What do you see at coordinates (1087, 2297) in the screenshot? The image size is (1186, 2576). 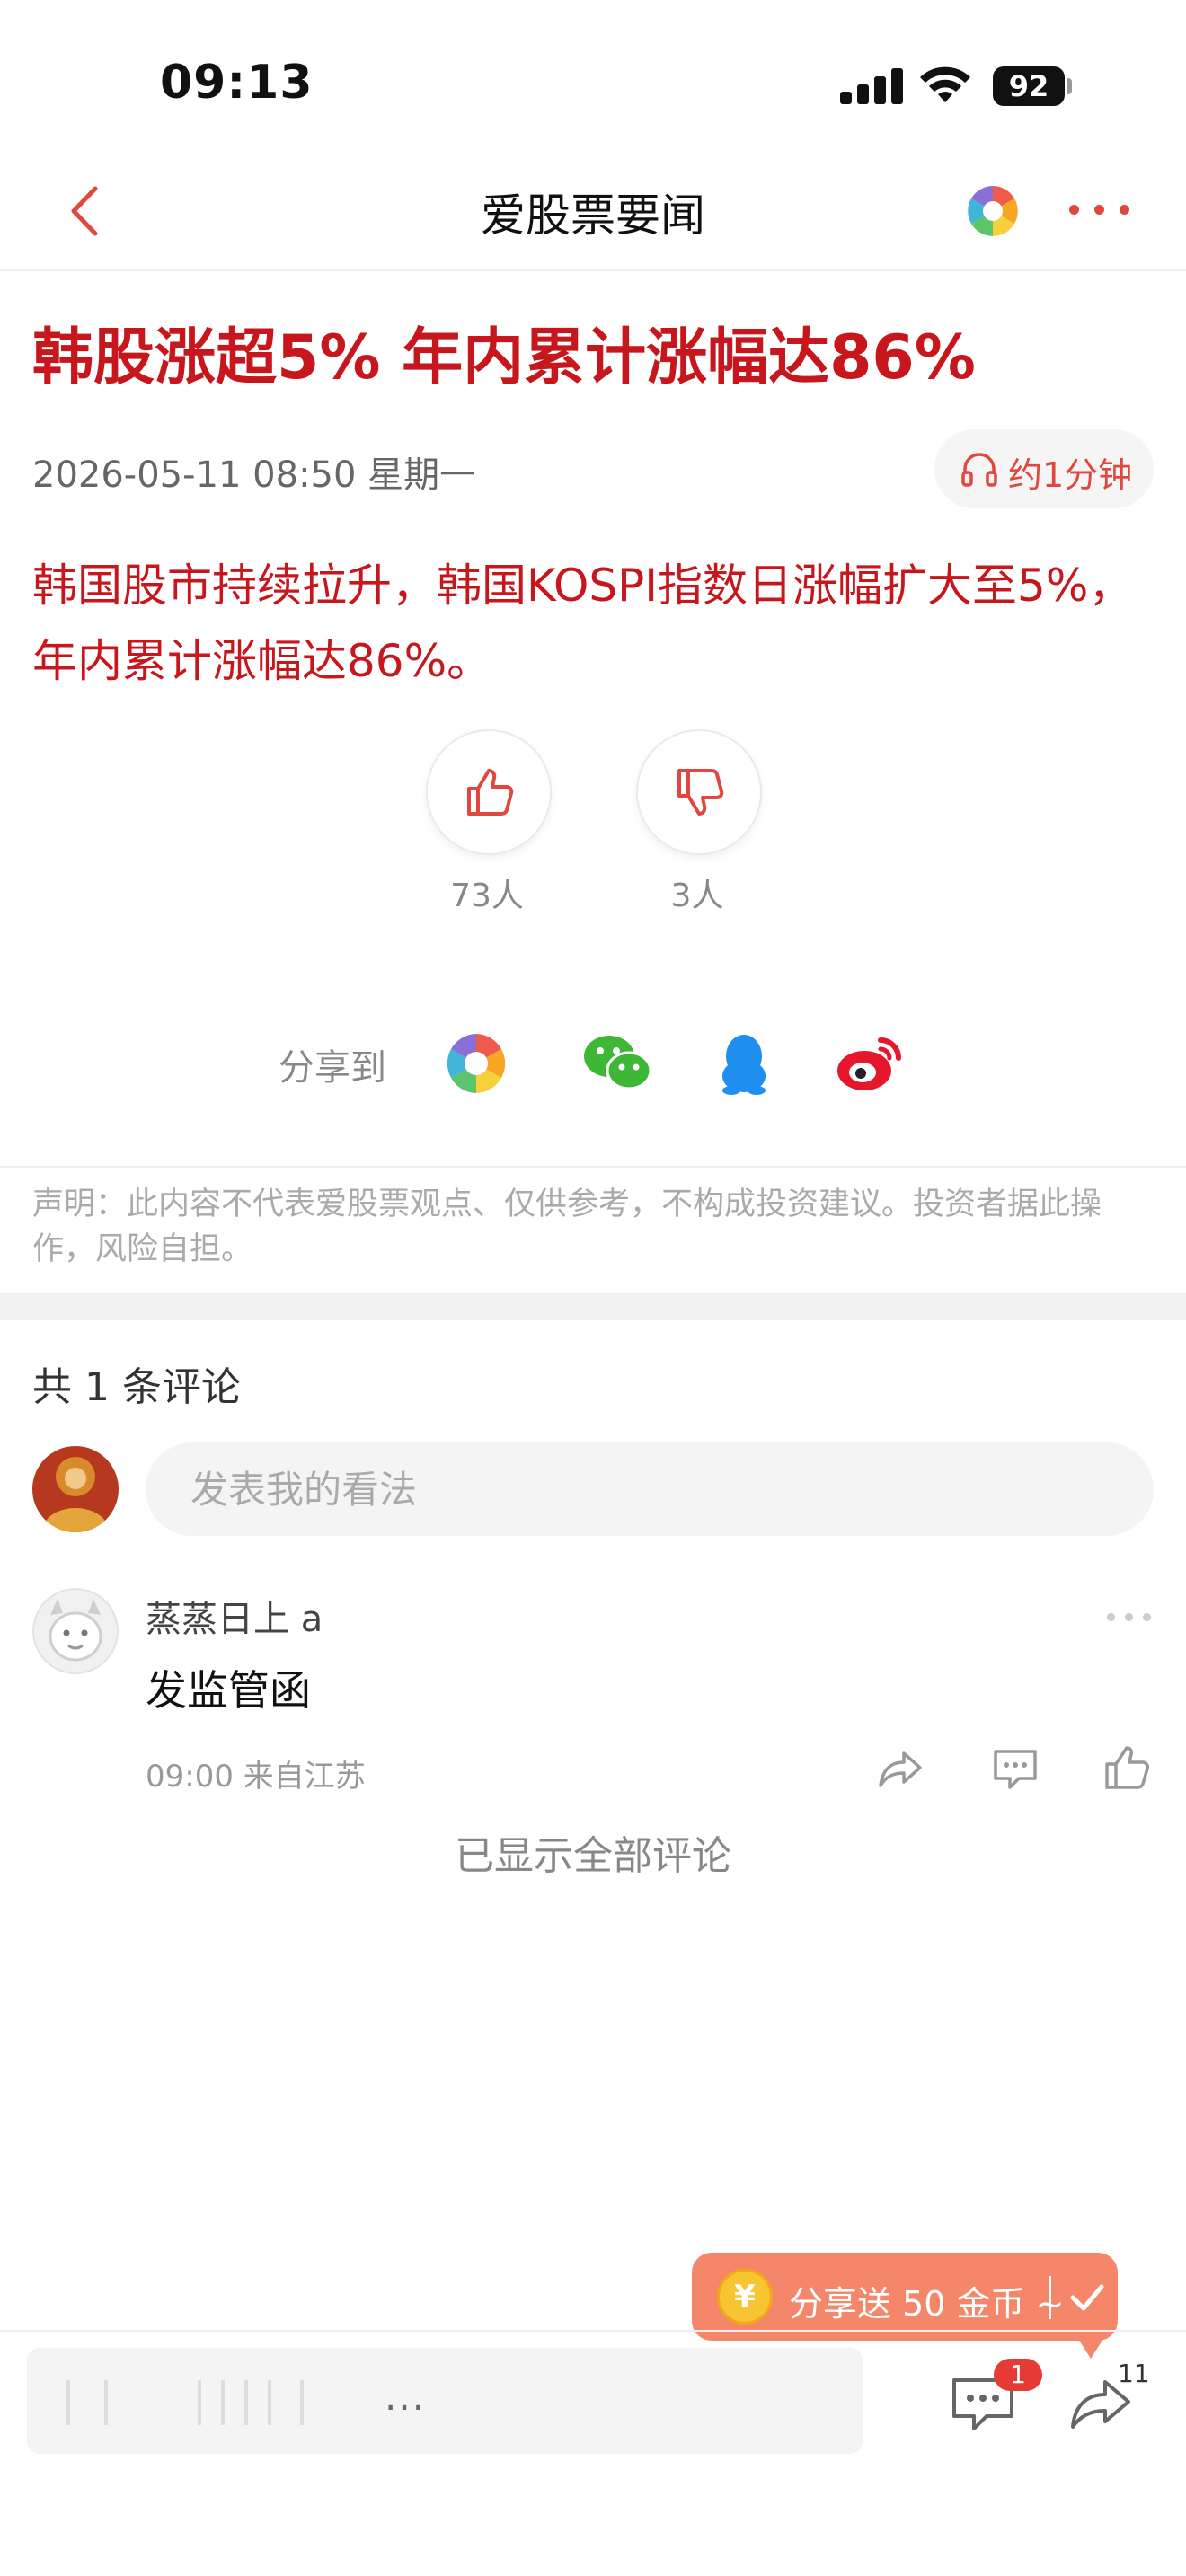 I see `check-icon` at bounding box center [1087, 2297].